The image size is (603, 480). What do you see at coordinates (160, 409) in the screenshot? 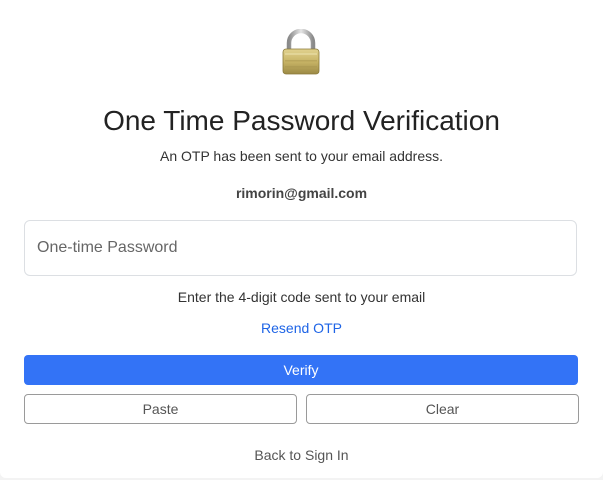
I see `paste-button: Paste` at bounding box center [160, 409].